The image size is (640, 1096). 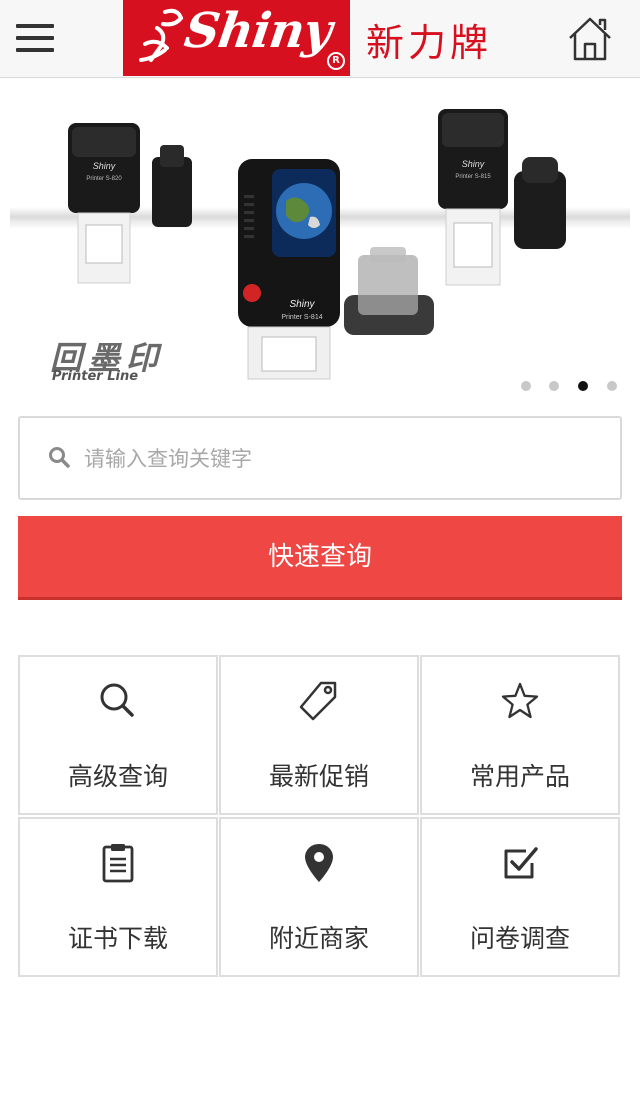 I want to click on clipboard-icon, so click(x=118, y=863).